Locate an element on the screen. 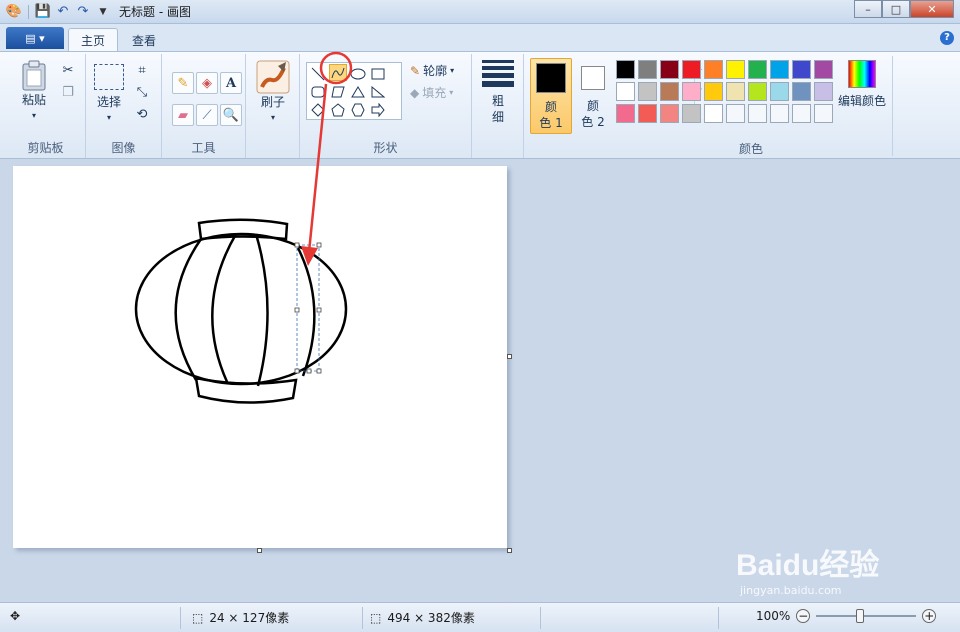  baidu-watermark: Baidu经验 jingyan.baidu.com is located at coordinates (826, 570).